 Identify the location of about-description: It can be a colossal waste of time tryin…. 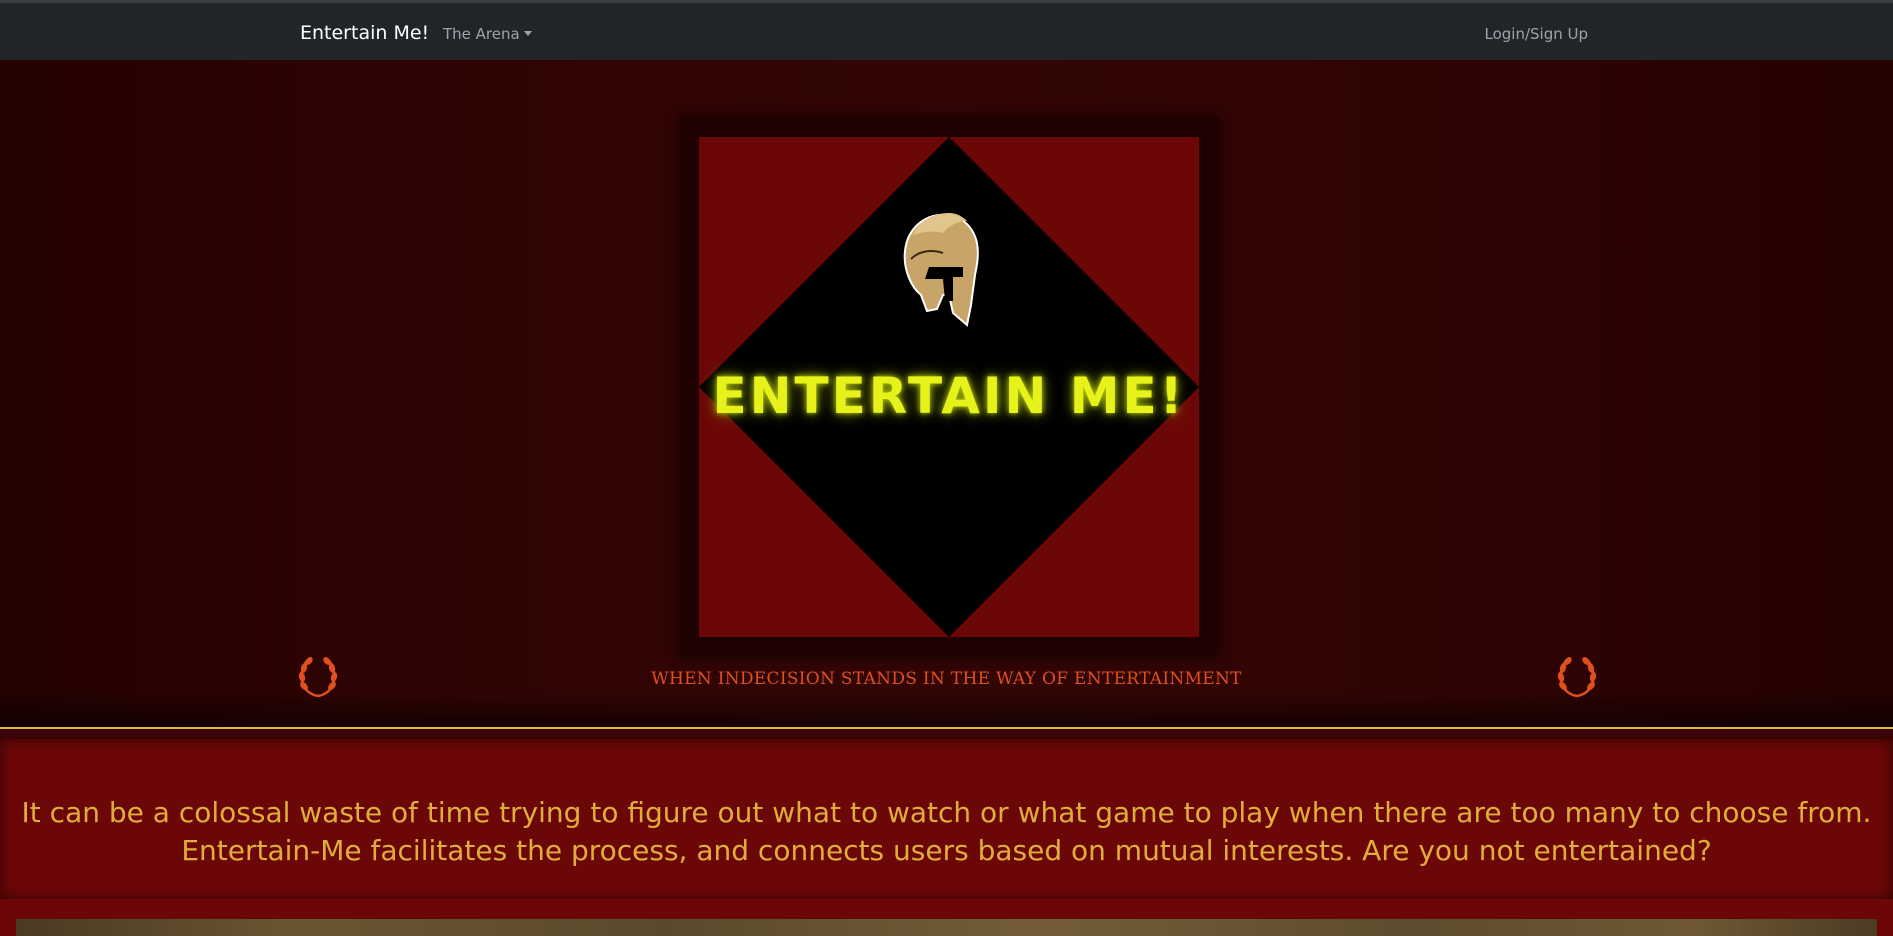
(946, 831).